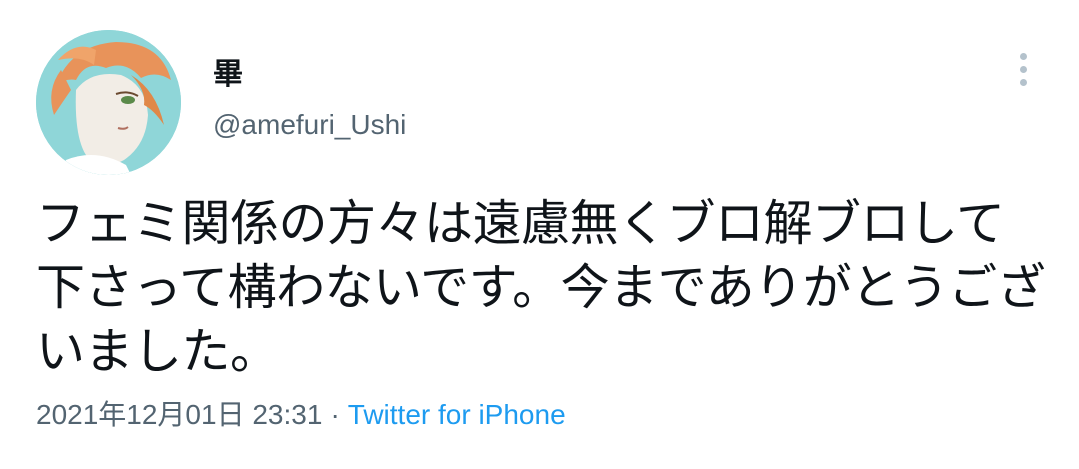 The height and width of the screenshot is (469, 1079). Describe the element at coordinates (1023, 56) in the screenshot. I see `more-options-icon` at that location.